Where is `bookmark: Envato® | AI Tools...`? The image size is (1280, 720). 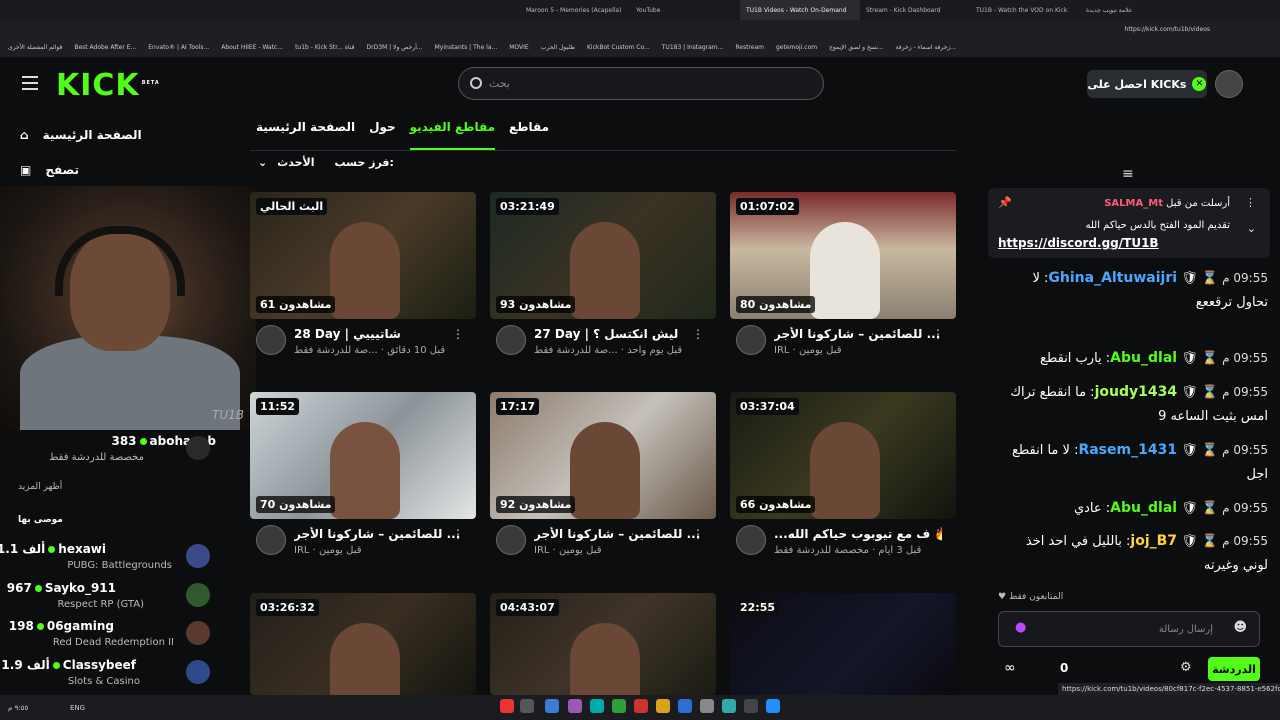 bookmark: Envato® | AI Tools... is located at coordinates (178, 47).